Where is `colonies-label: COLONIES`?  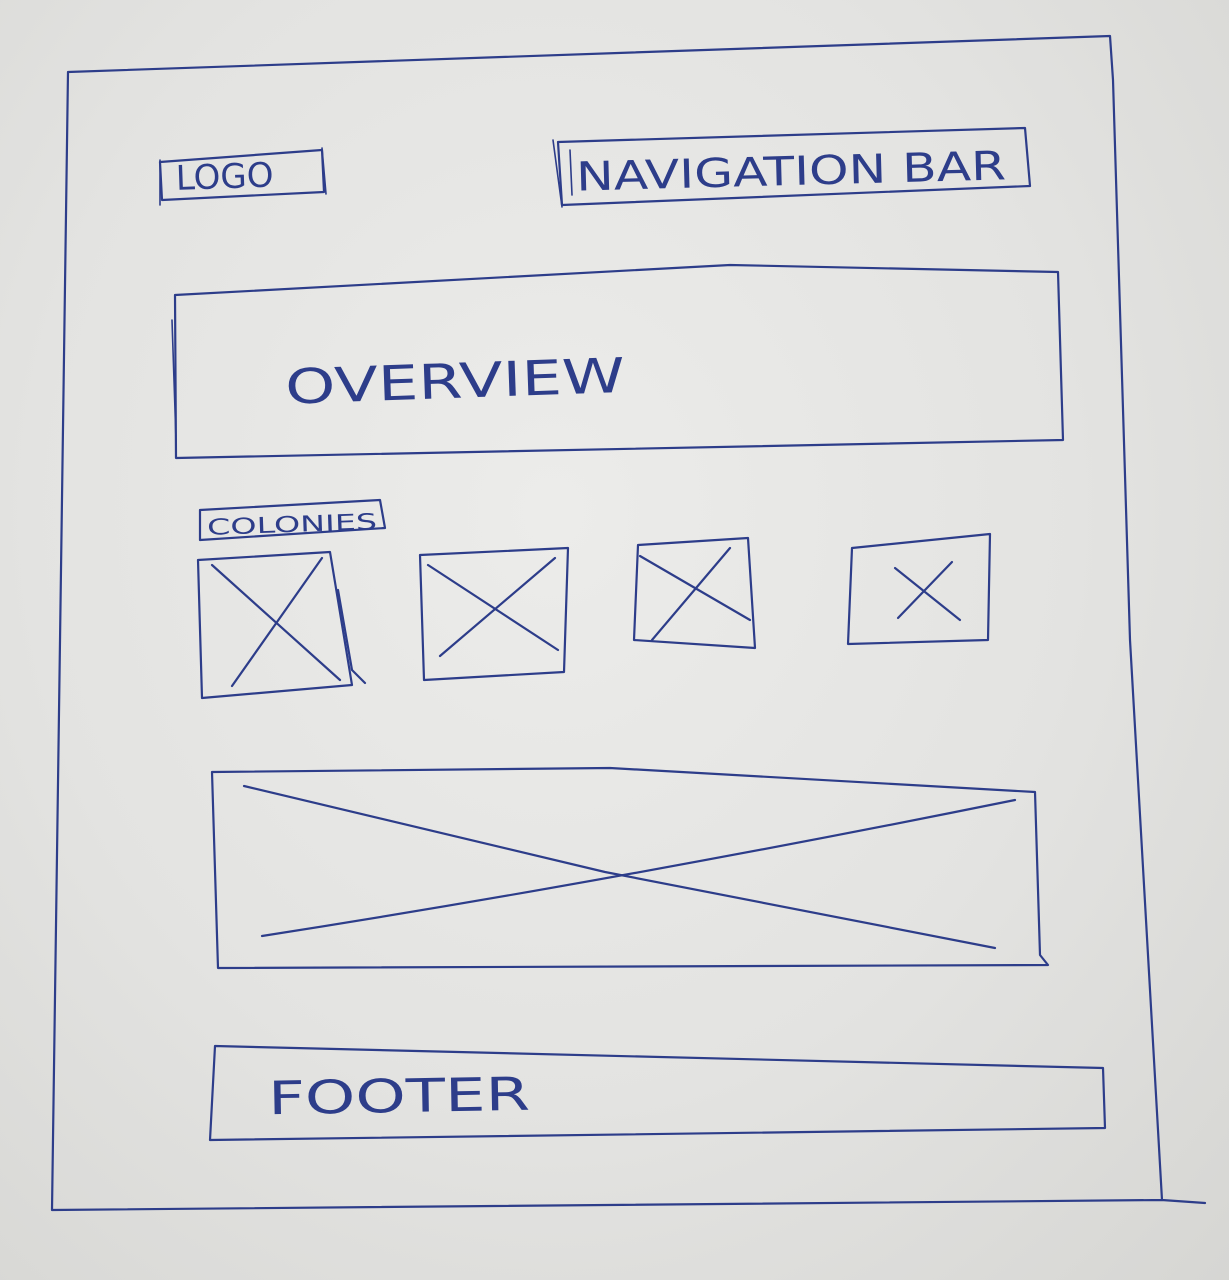
colonies-label: COLONIES is located at coordinates (292, 525).